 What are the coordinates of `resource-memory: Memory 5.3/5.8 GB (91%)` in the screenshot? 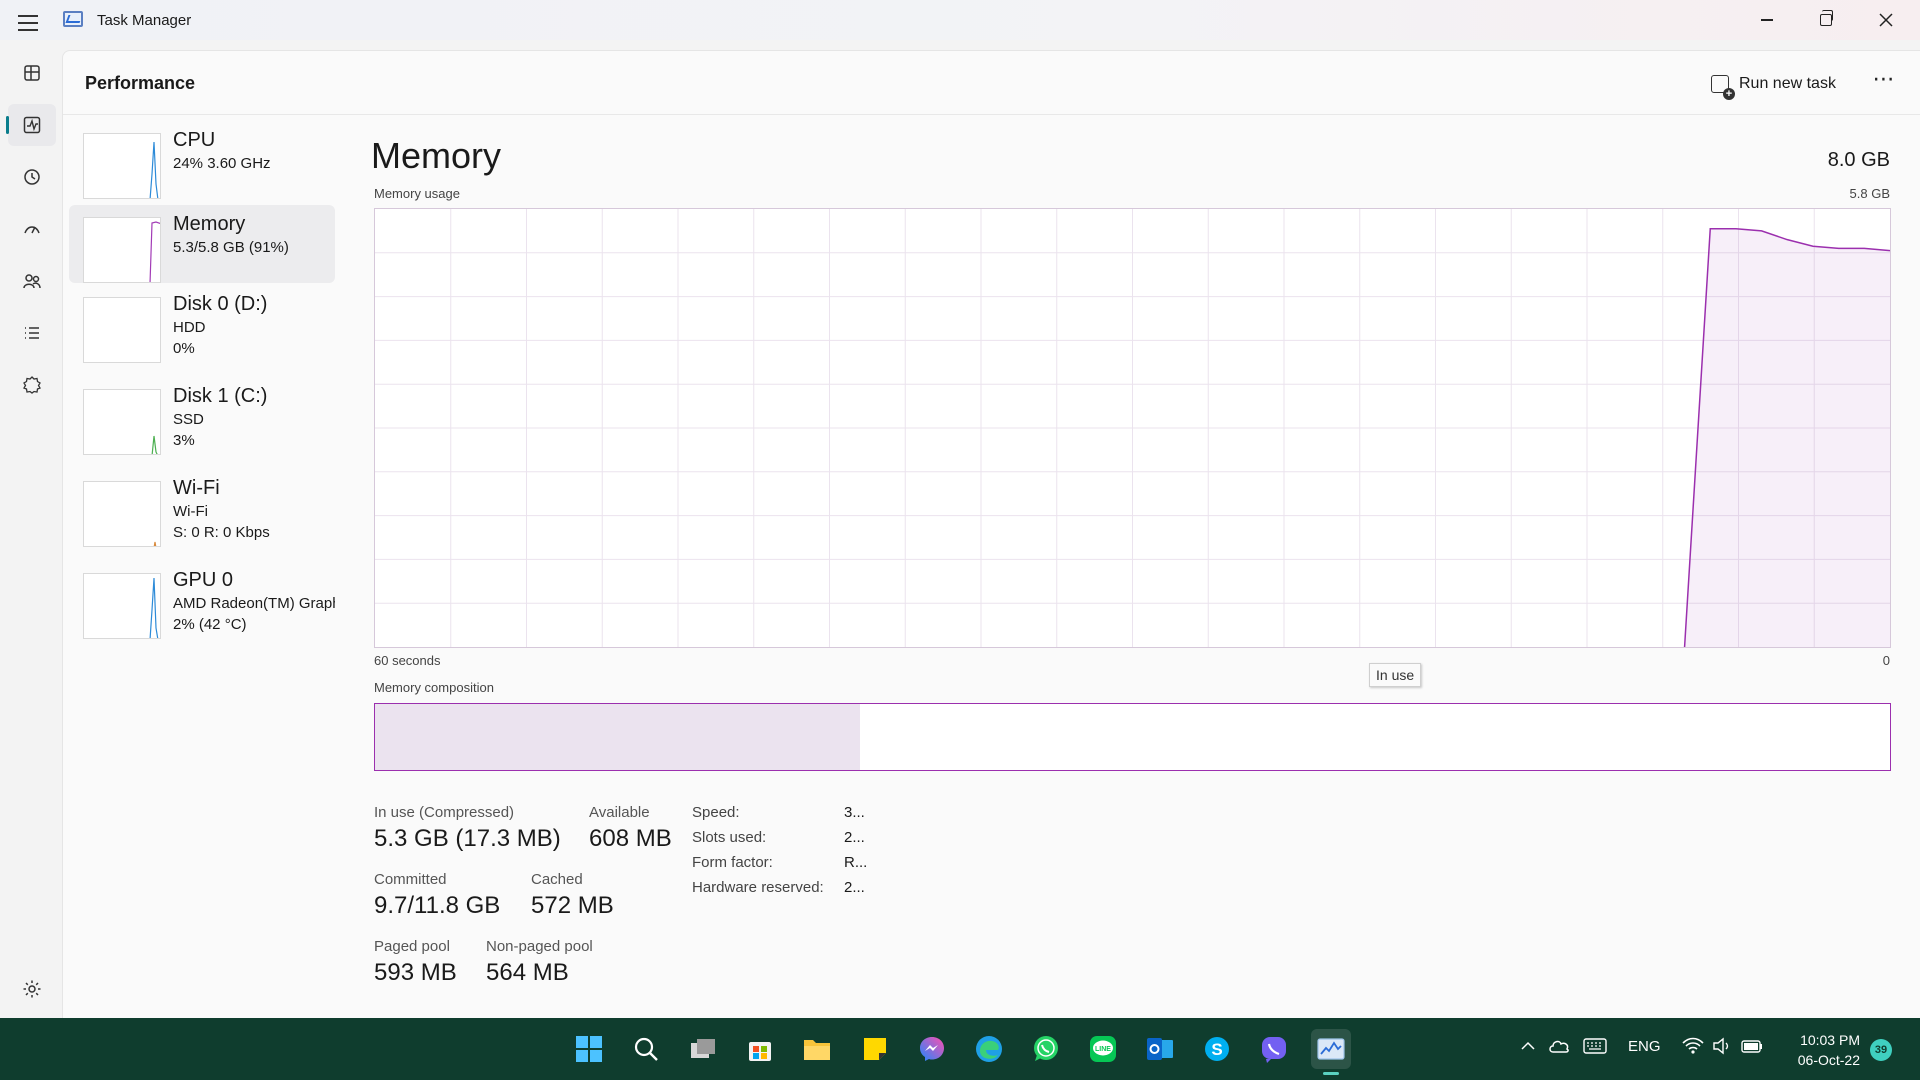 It's located at (202, 244).